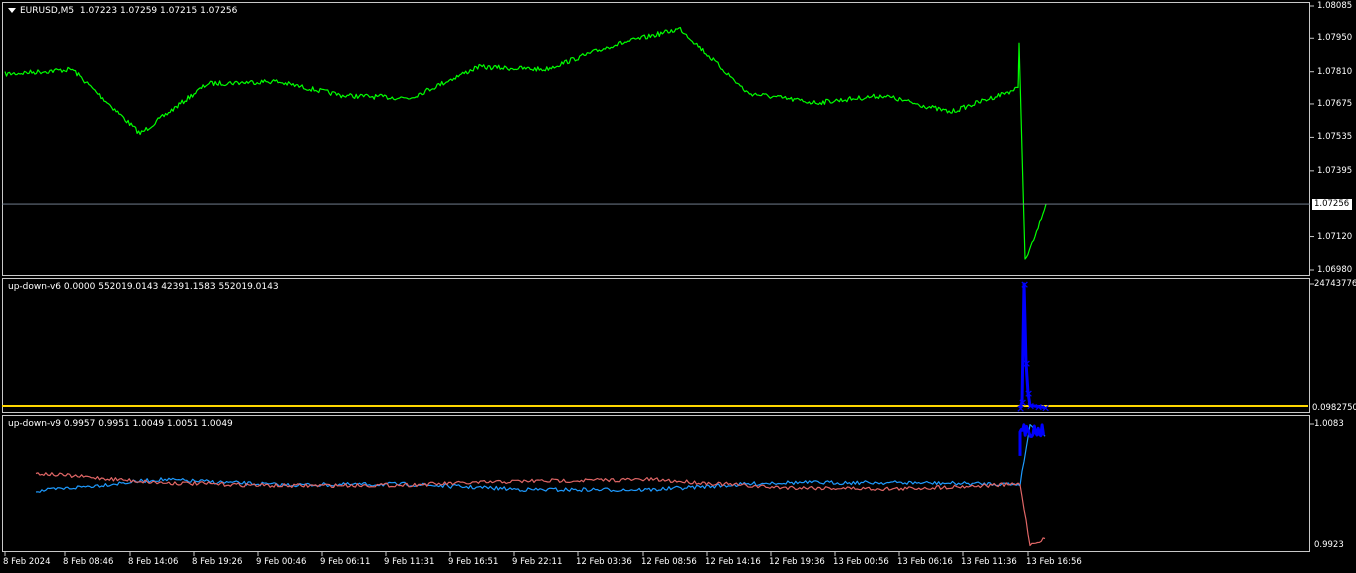  I want to click on v9-red-line, so click(540, 509).